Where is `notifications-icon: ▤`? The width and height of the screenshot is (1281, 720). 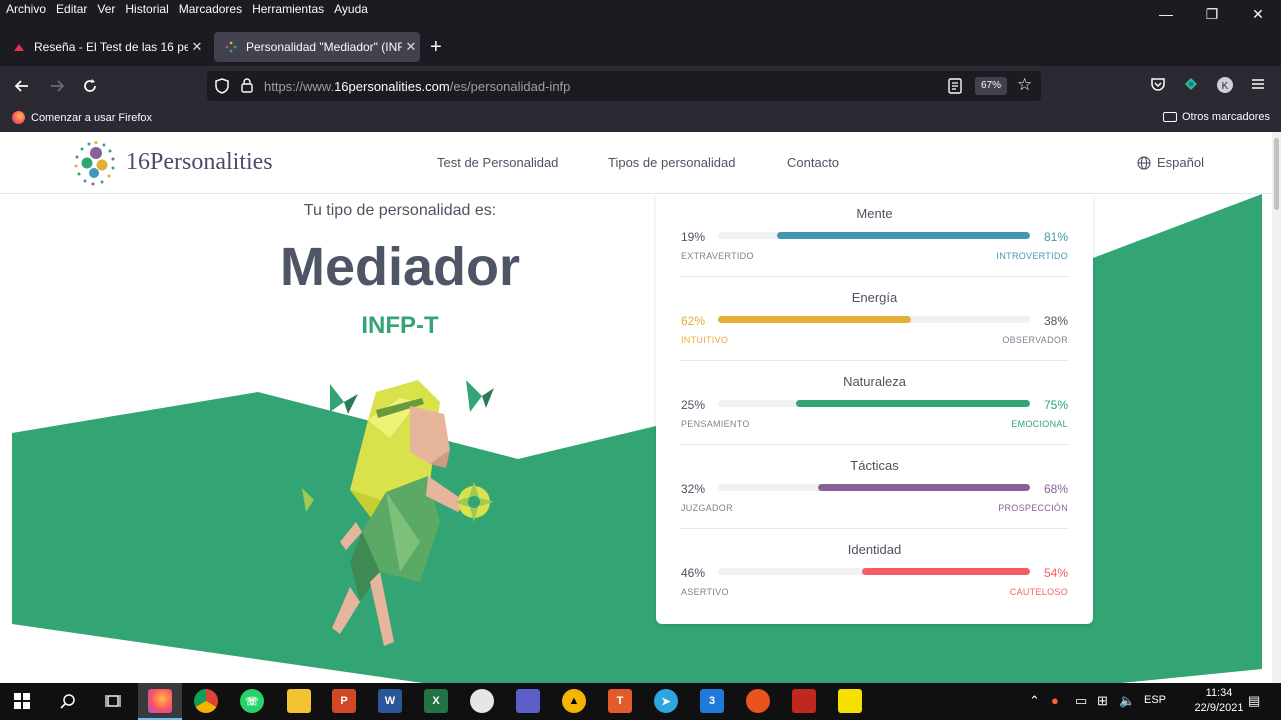
notifications-icon: ▤ is located at coordinates (1254, 701).